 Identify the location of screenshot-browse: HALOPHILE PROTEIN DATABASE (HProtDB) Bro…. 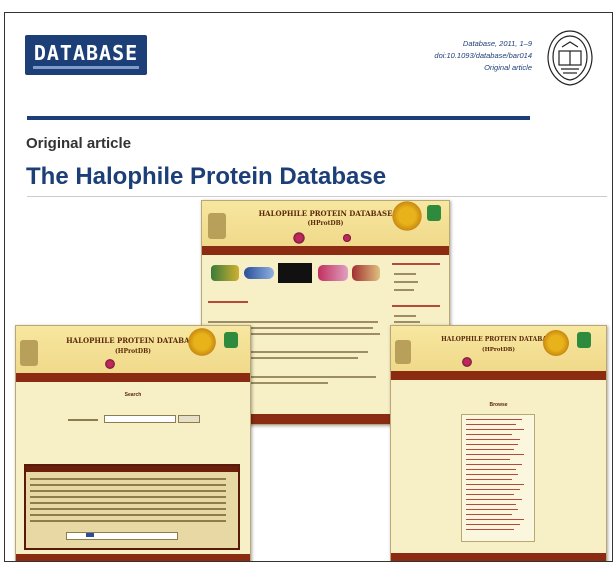
(498, 443).